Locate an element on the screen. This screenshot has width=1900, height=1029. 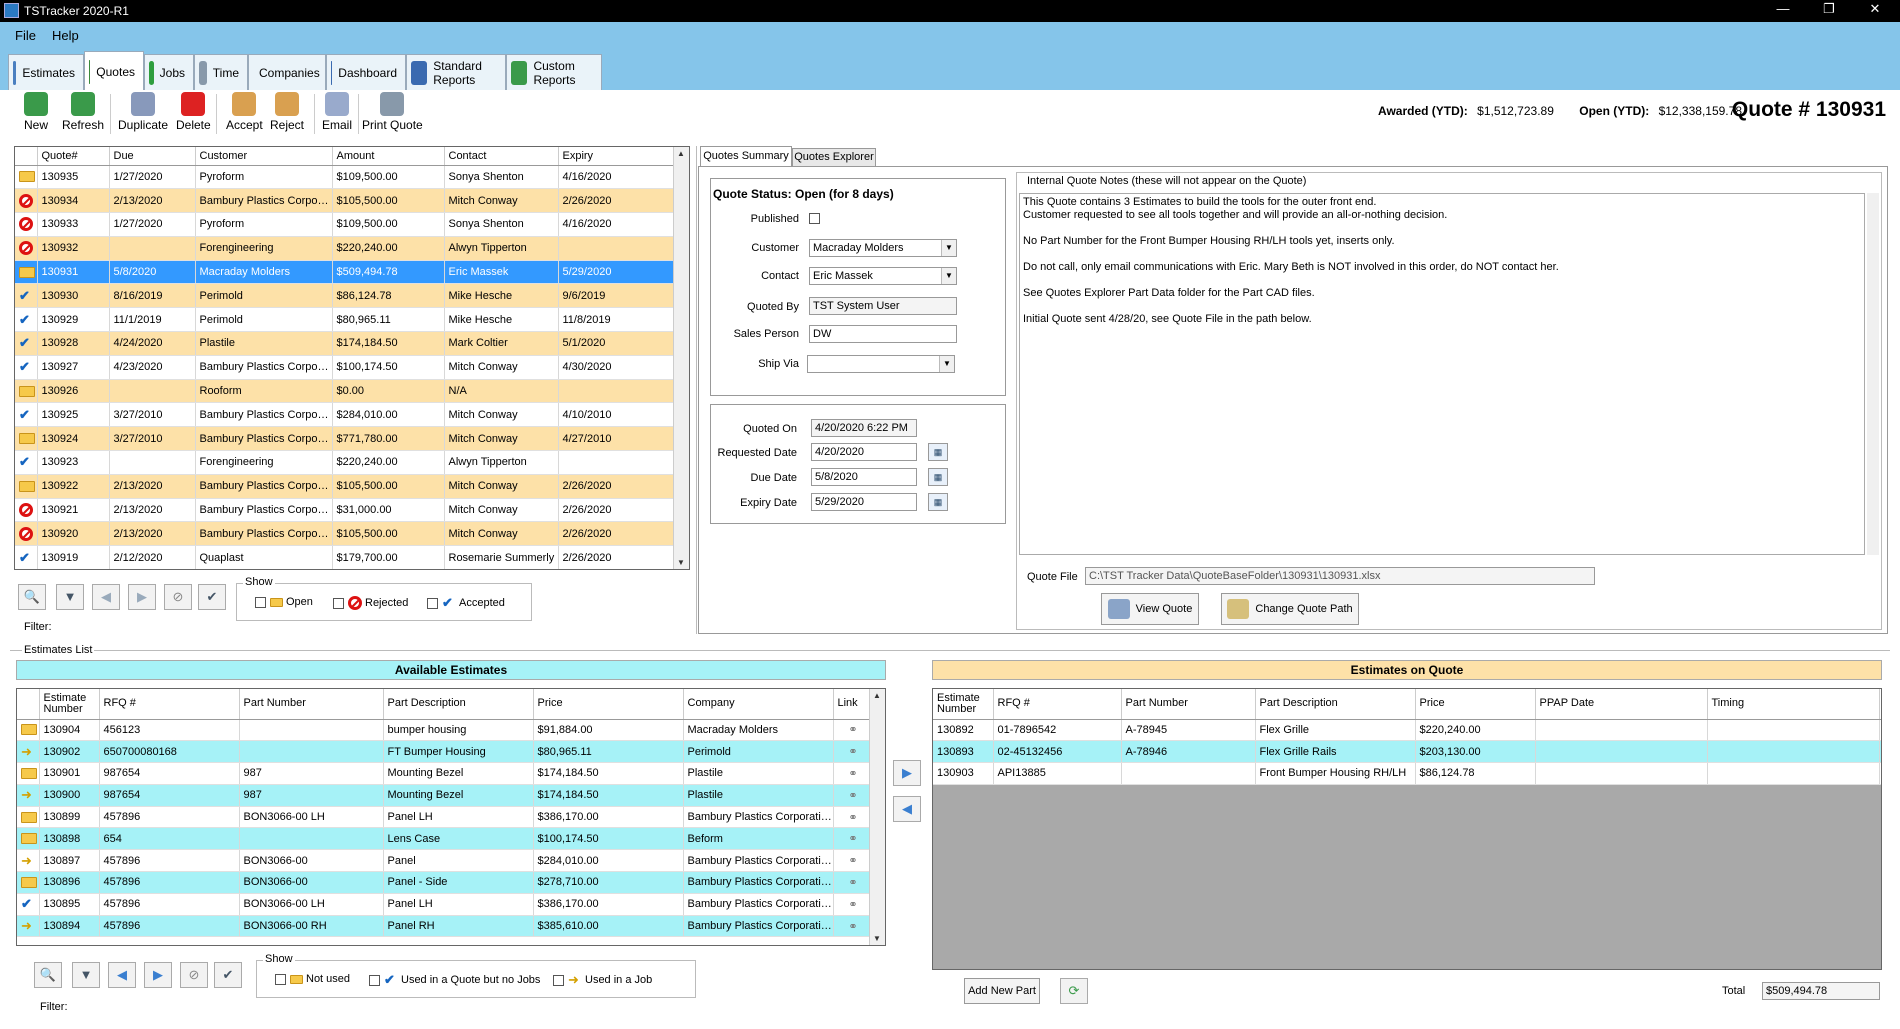
column-header: RFQ # is located at coordinates (1057, 704).